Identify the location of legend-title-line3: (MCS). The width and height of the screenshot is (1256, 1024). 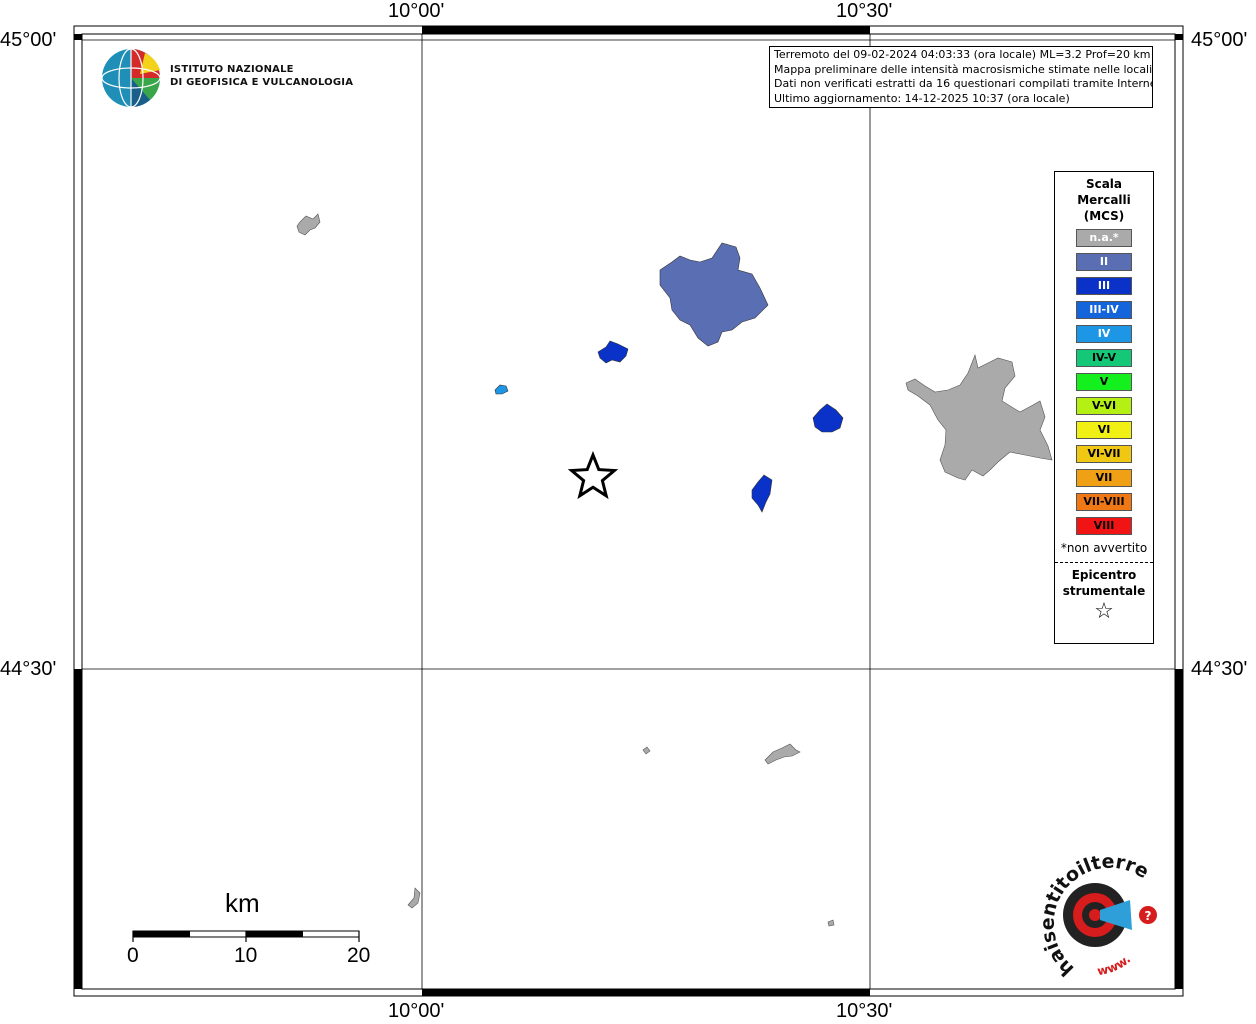
(1104, 216).